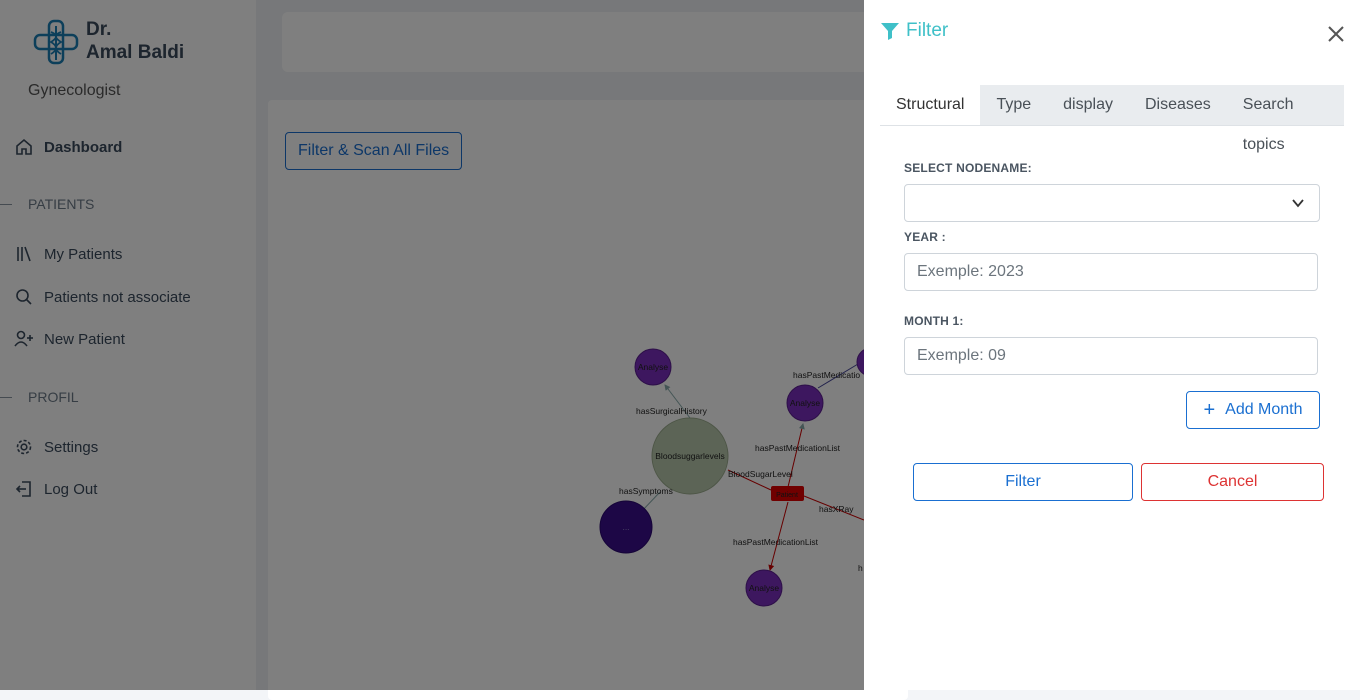 This screenshot has height=700, width=1360. I want to click on add-month-button: + Add Month, so click(1253, 410).